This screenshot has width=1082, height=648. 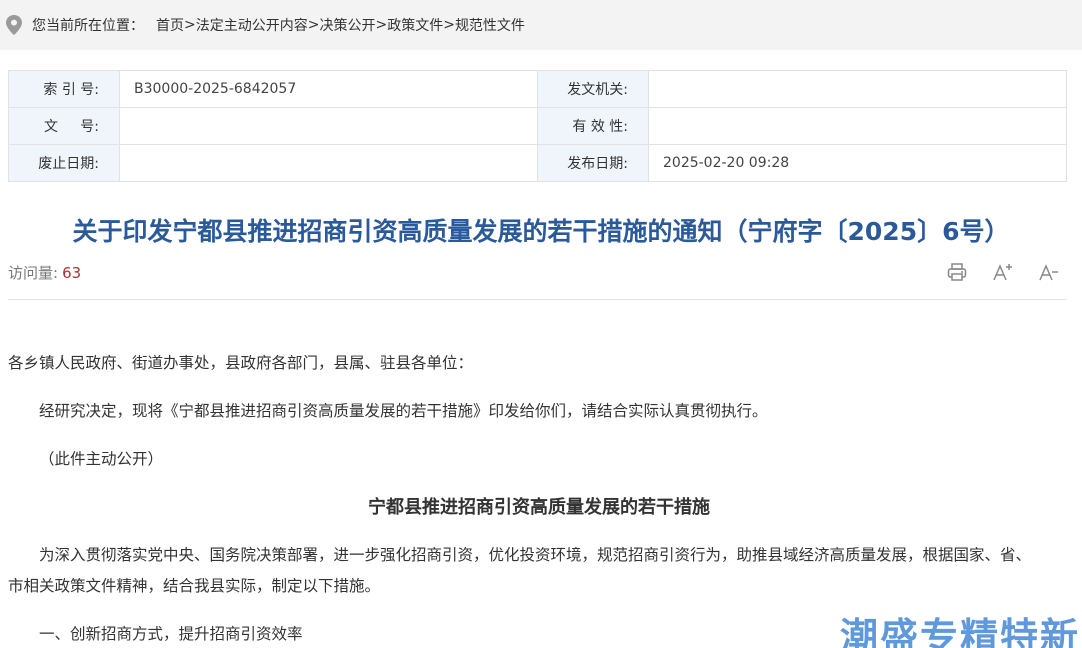 I want to click on visit-count: 访问量: 63, so click(x=44, y=272).